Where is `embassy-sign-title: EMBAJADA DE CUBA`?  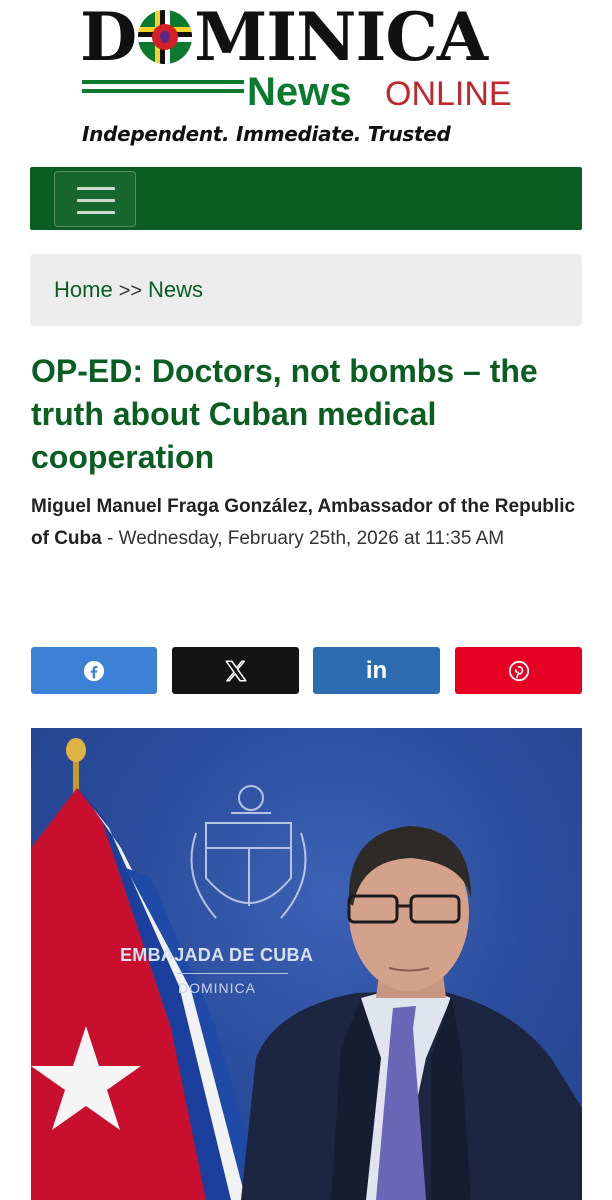 embassy-sign-title: EMBAJADA DE CUBA is located at coordinates (217, 955).